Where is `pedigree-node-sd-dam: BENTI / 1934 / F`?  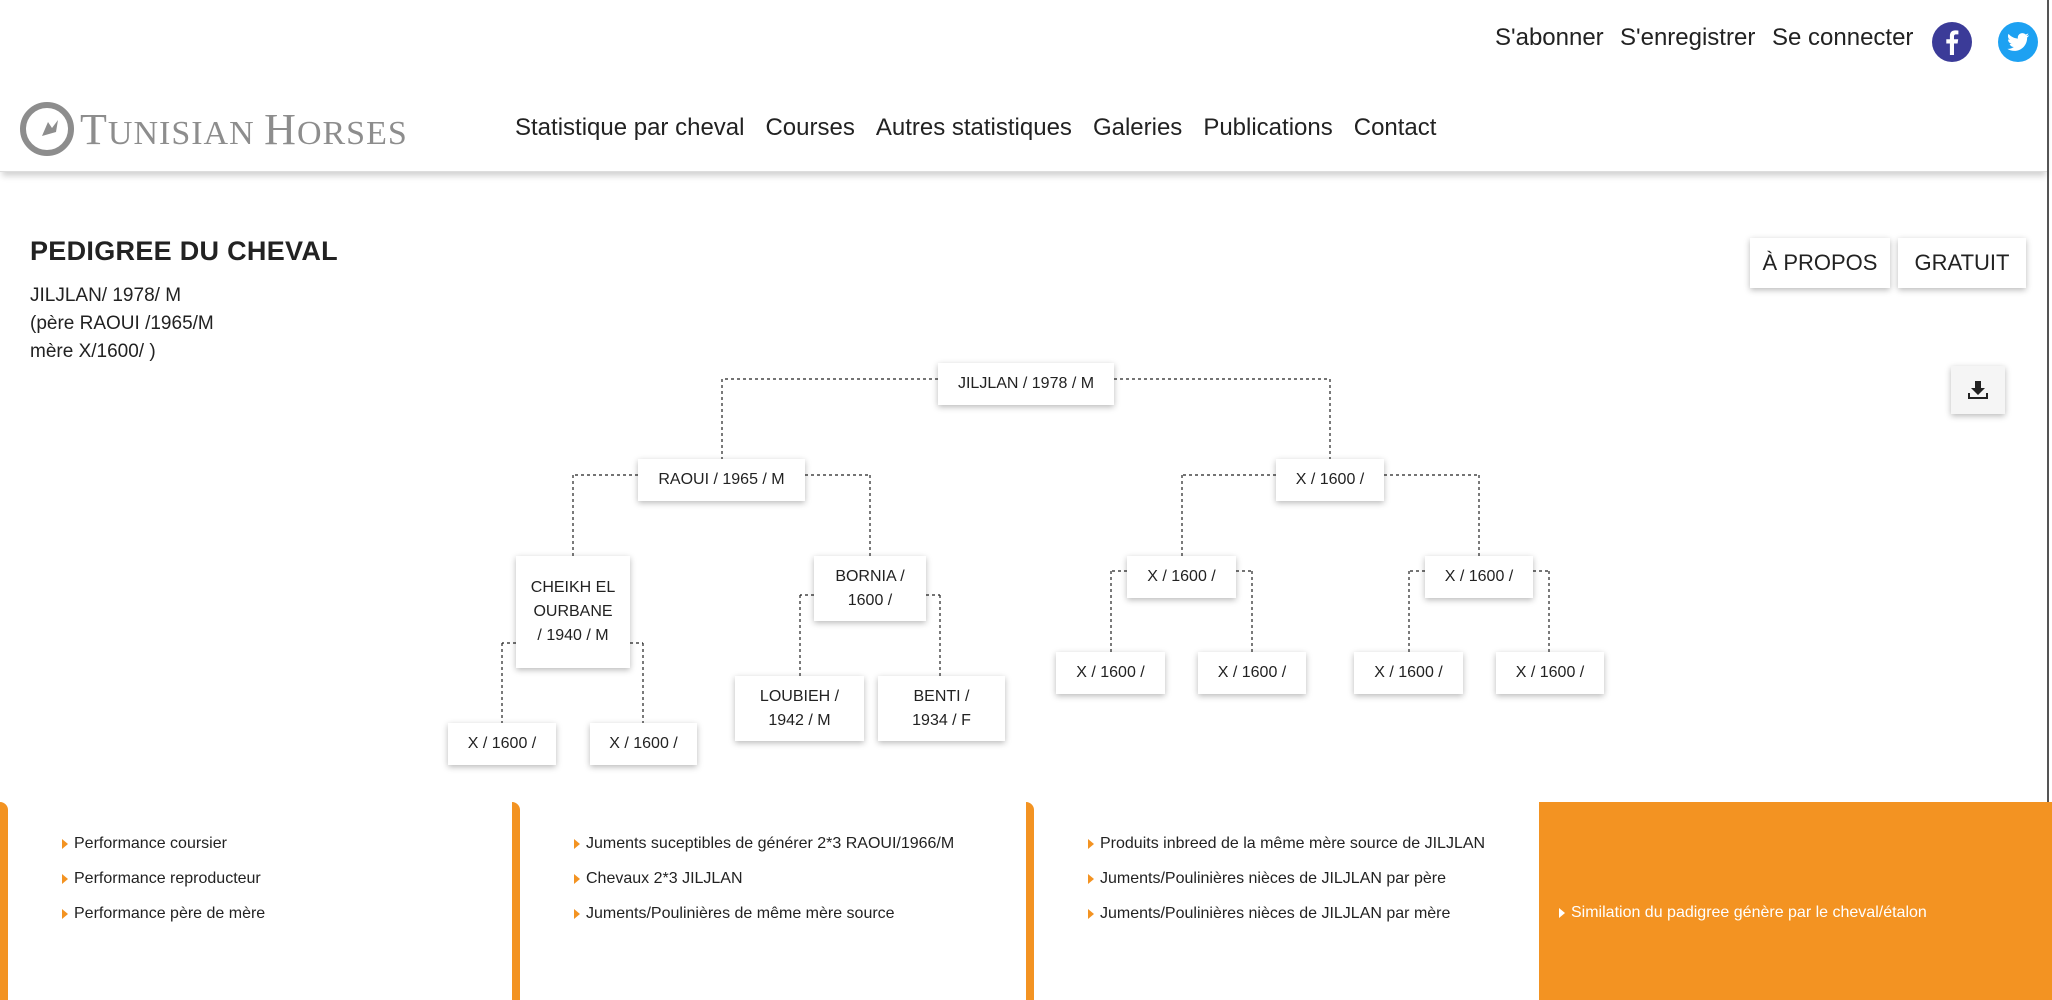
pedigree-node-sd-dam: BENTI / 1934 / F is located at coordinates (941, 708).